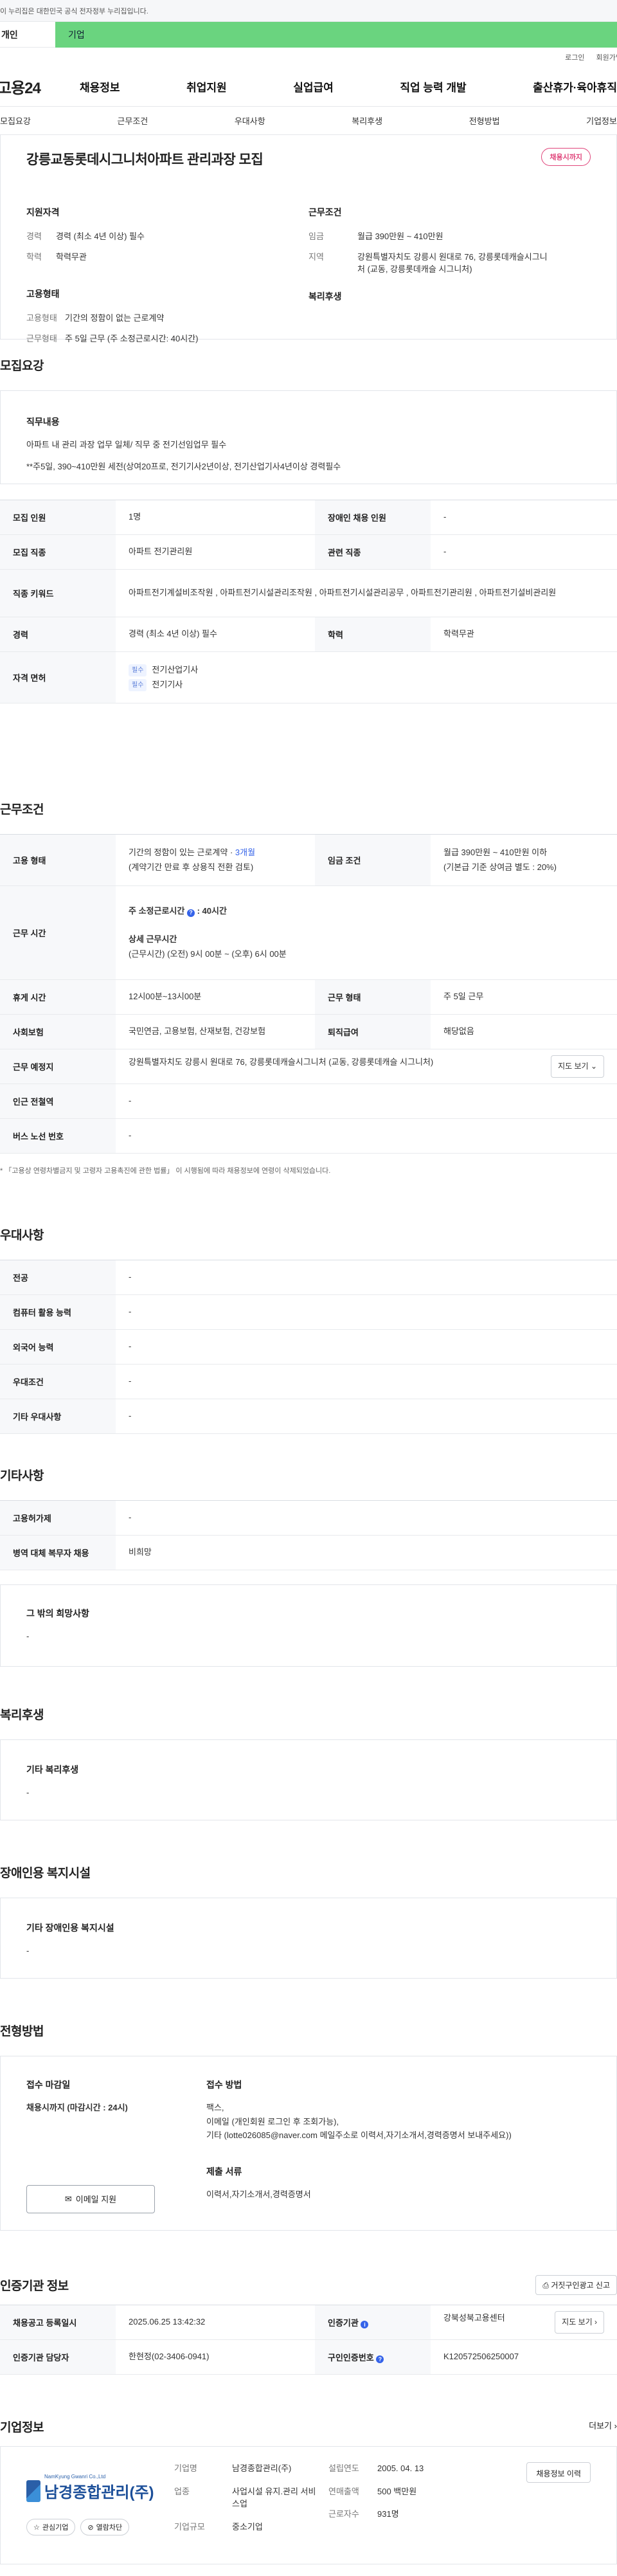 The width and height of the screenshot is (617, 2576). What do you see at coordinates (365, 2324) in the screenshot?
I see `info-icon: i` at bounding box center [365, 2324].